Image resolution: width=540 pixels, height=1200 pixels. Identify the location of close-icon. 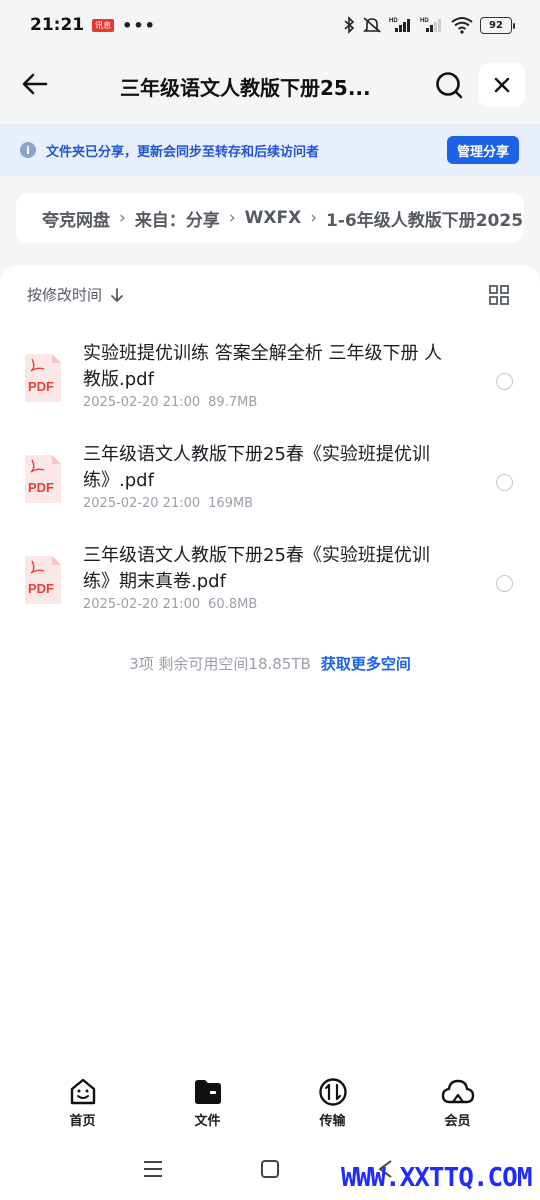
(502, 85).